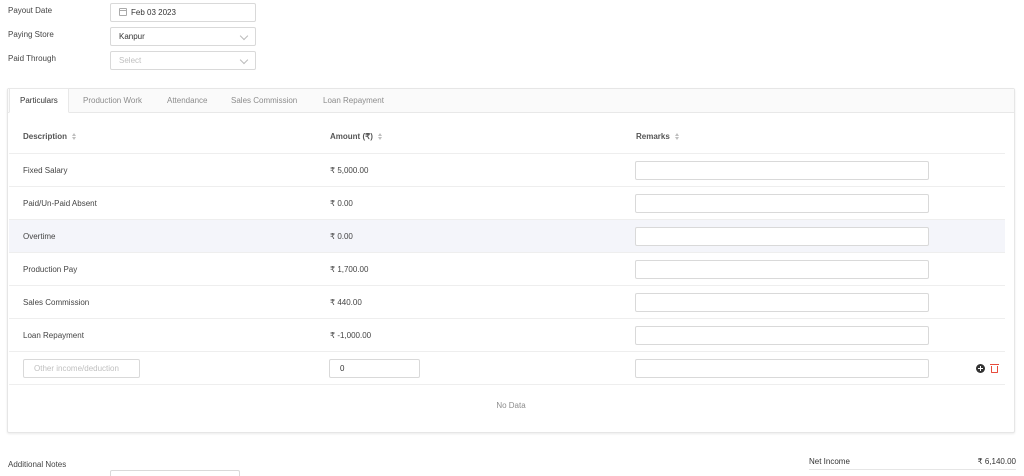  I want to click on row-amount: ₹ -1,000.00, so click(351, 335).